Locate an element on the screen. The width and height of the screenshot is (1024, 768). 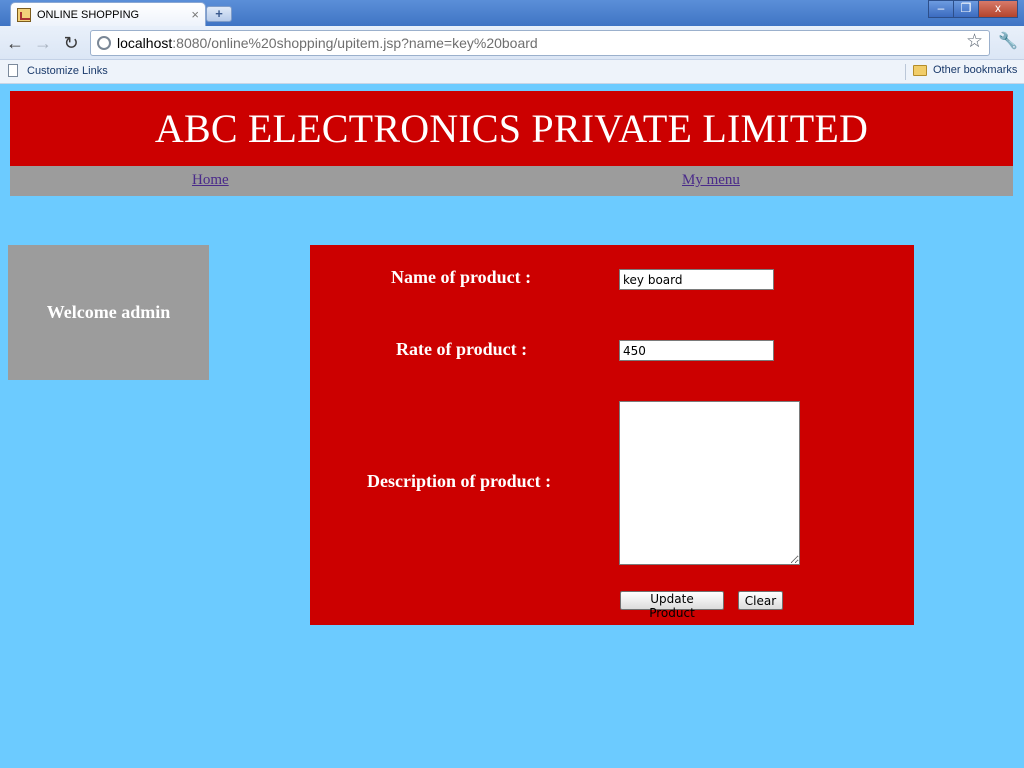
product-name-label: Name of product : is located at coordinates (461, 277).